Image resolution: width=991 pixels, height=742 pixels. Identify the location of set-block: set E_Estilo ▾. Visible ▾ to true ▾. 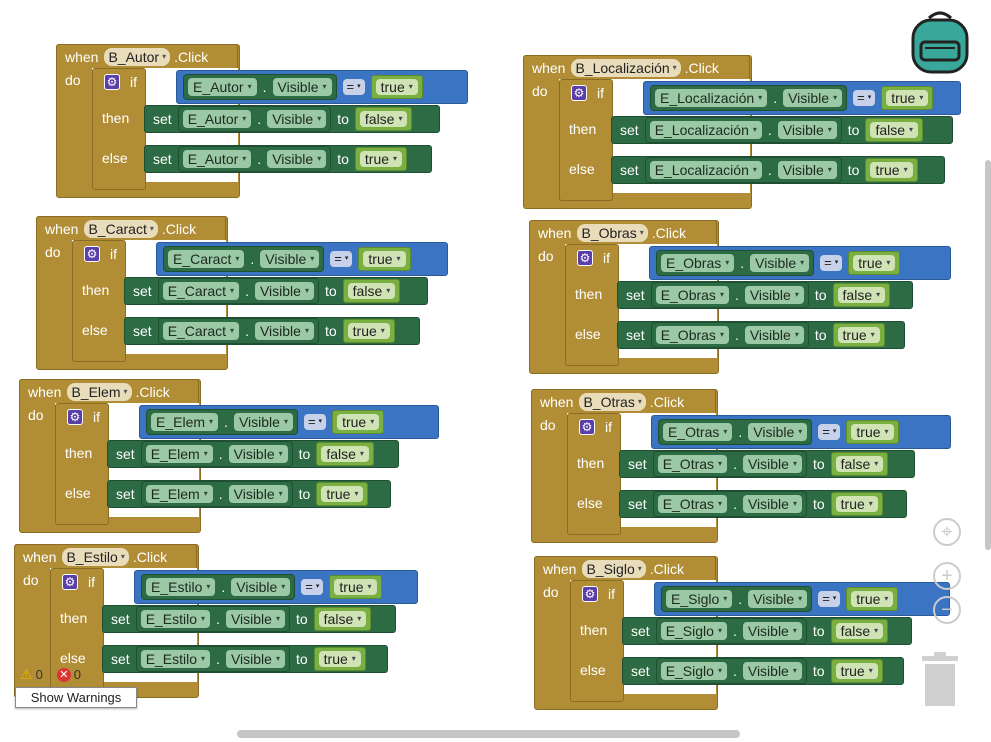
(245, 659).